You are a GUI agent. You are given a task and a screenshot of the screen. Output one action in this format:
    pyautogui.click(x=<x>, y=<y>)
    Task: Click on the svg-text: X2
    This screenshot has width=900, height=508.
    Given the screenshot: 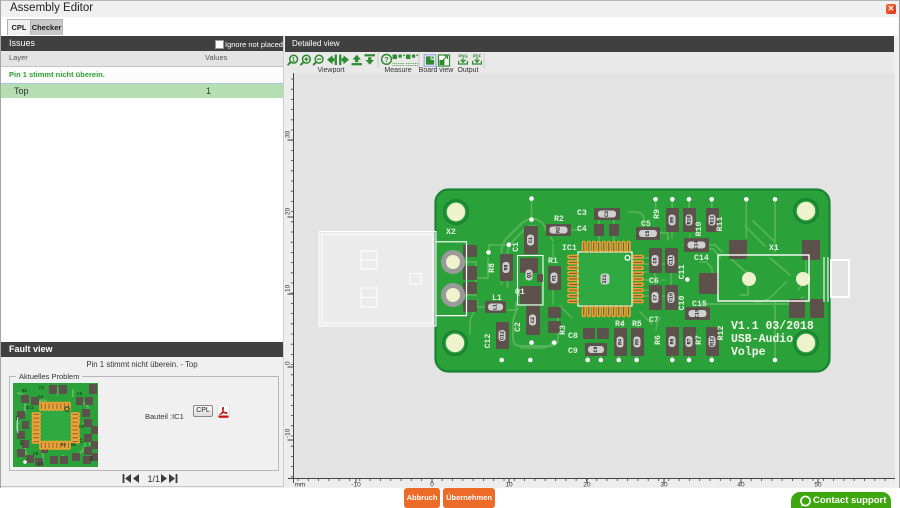 What is the action you would take?
    pyautogui.click(x=451, y=232)
    